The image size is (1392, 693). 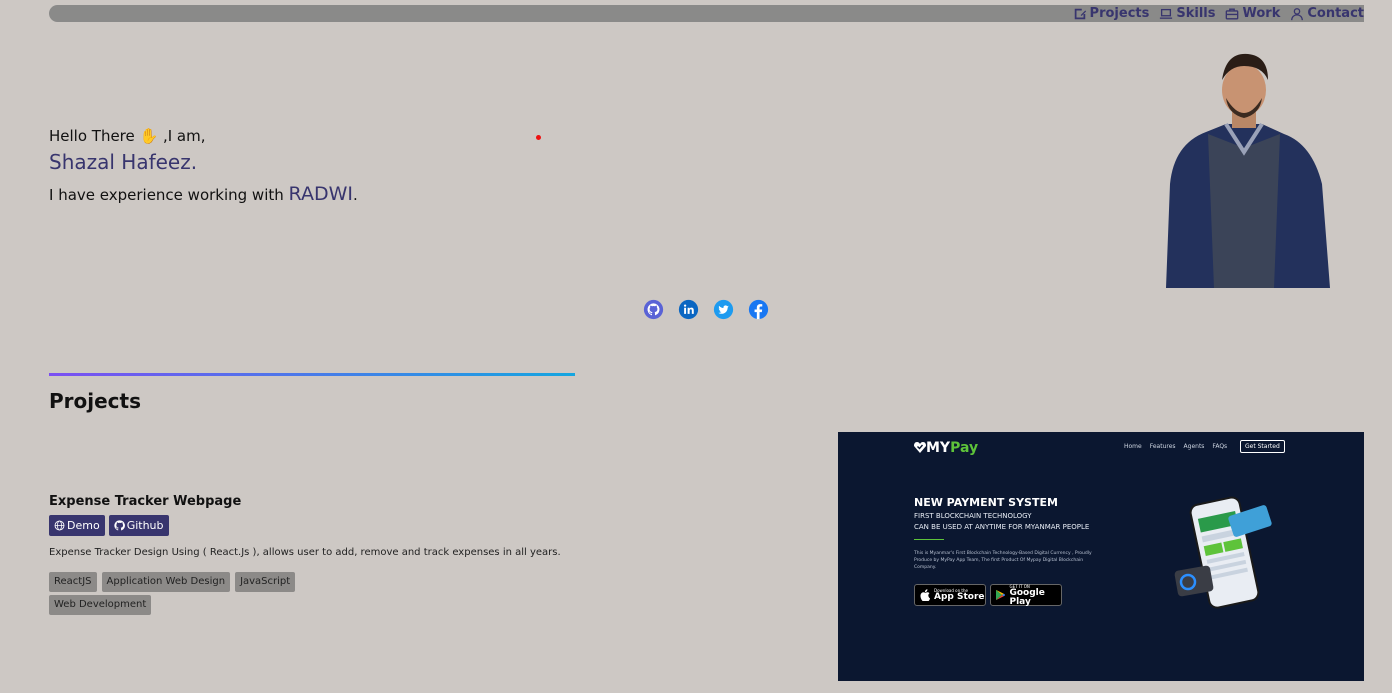 I want to click on demo-button: Demo, so click(x=77, y=525).